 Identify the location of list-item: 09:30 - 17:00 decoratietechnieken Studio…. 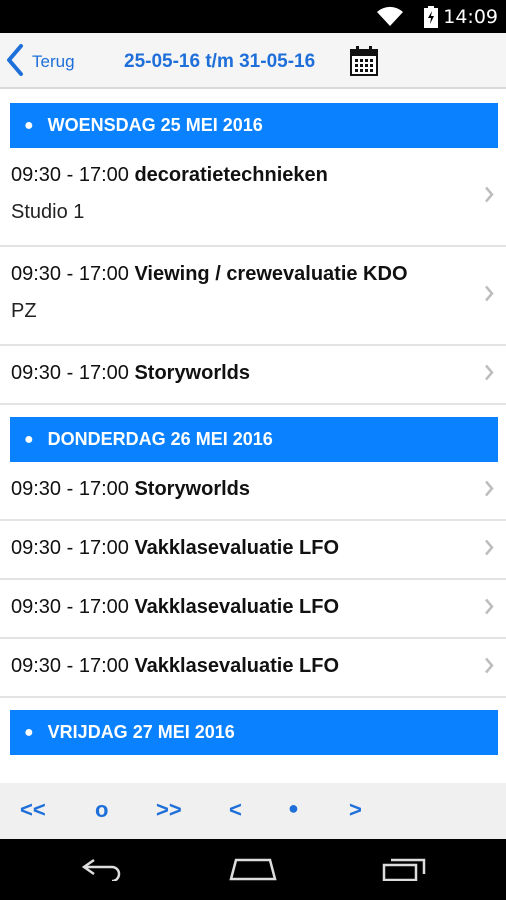
(253, 197).